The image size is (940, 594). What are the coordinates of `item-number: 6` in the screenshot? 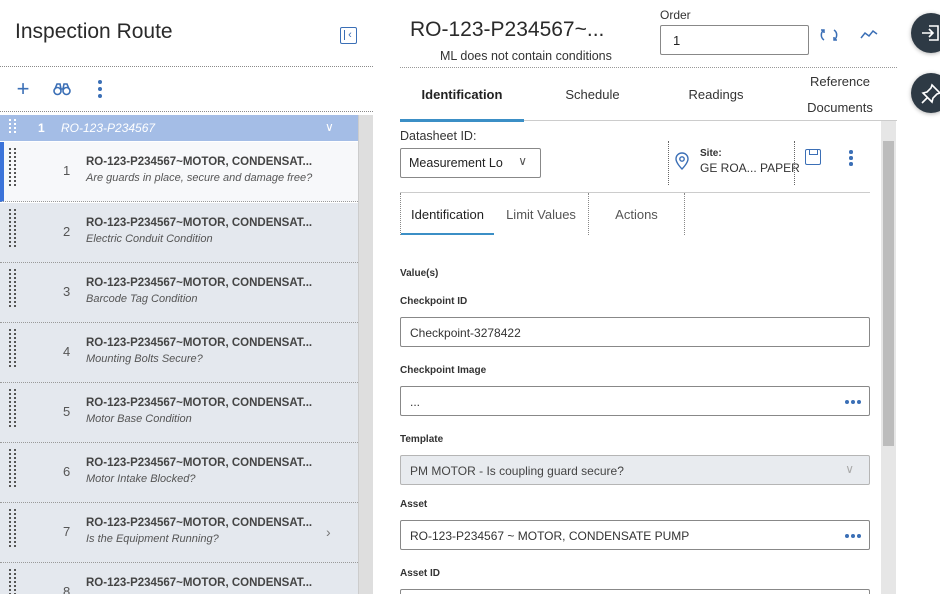 It's located at (67, 471).